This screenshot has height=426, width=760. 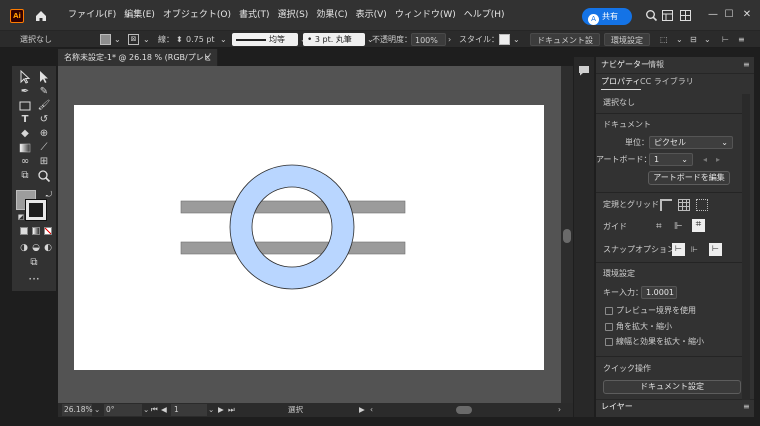 I want to click on puppet-warp-tool-icon: ⊕, so click(x=44, y=134).